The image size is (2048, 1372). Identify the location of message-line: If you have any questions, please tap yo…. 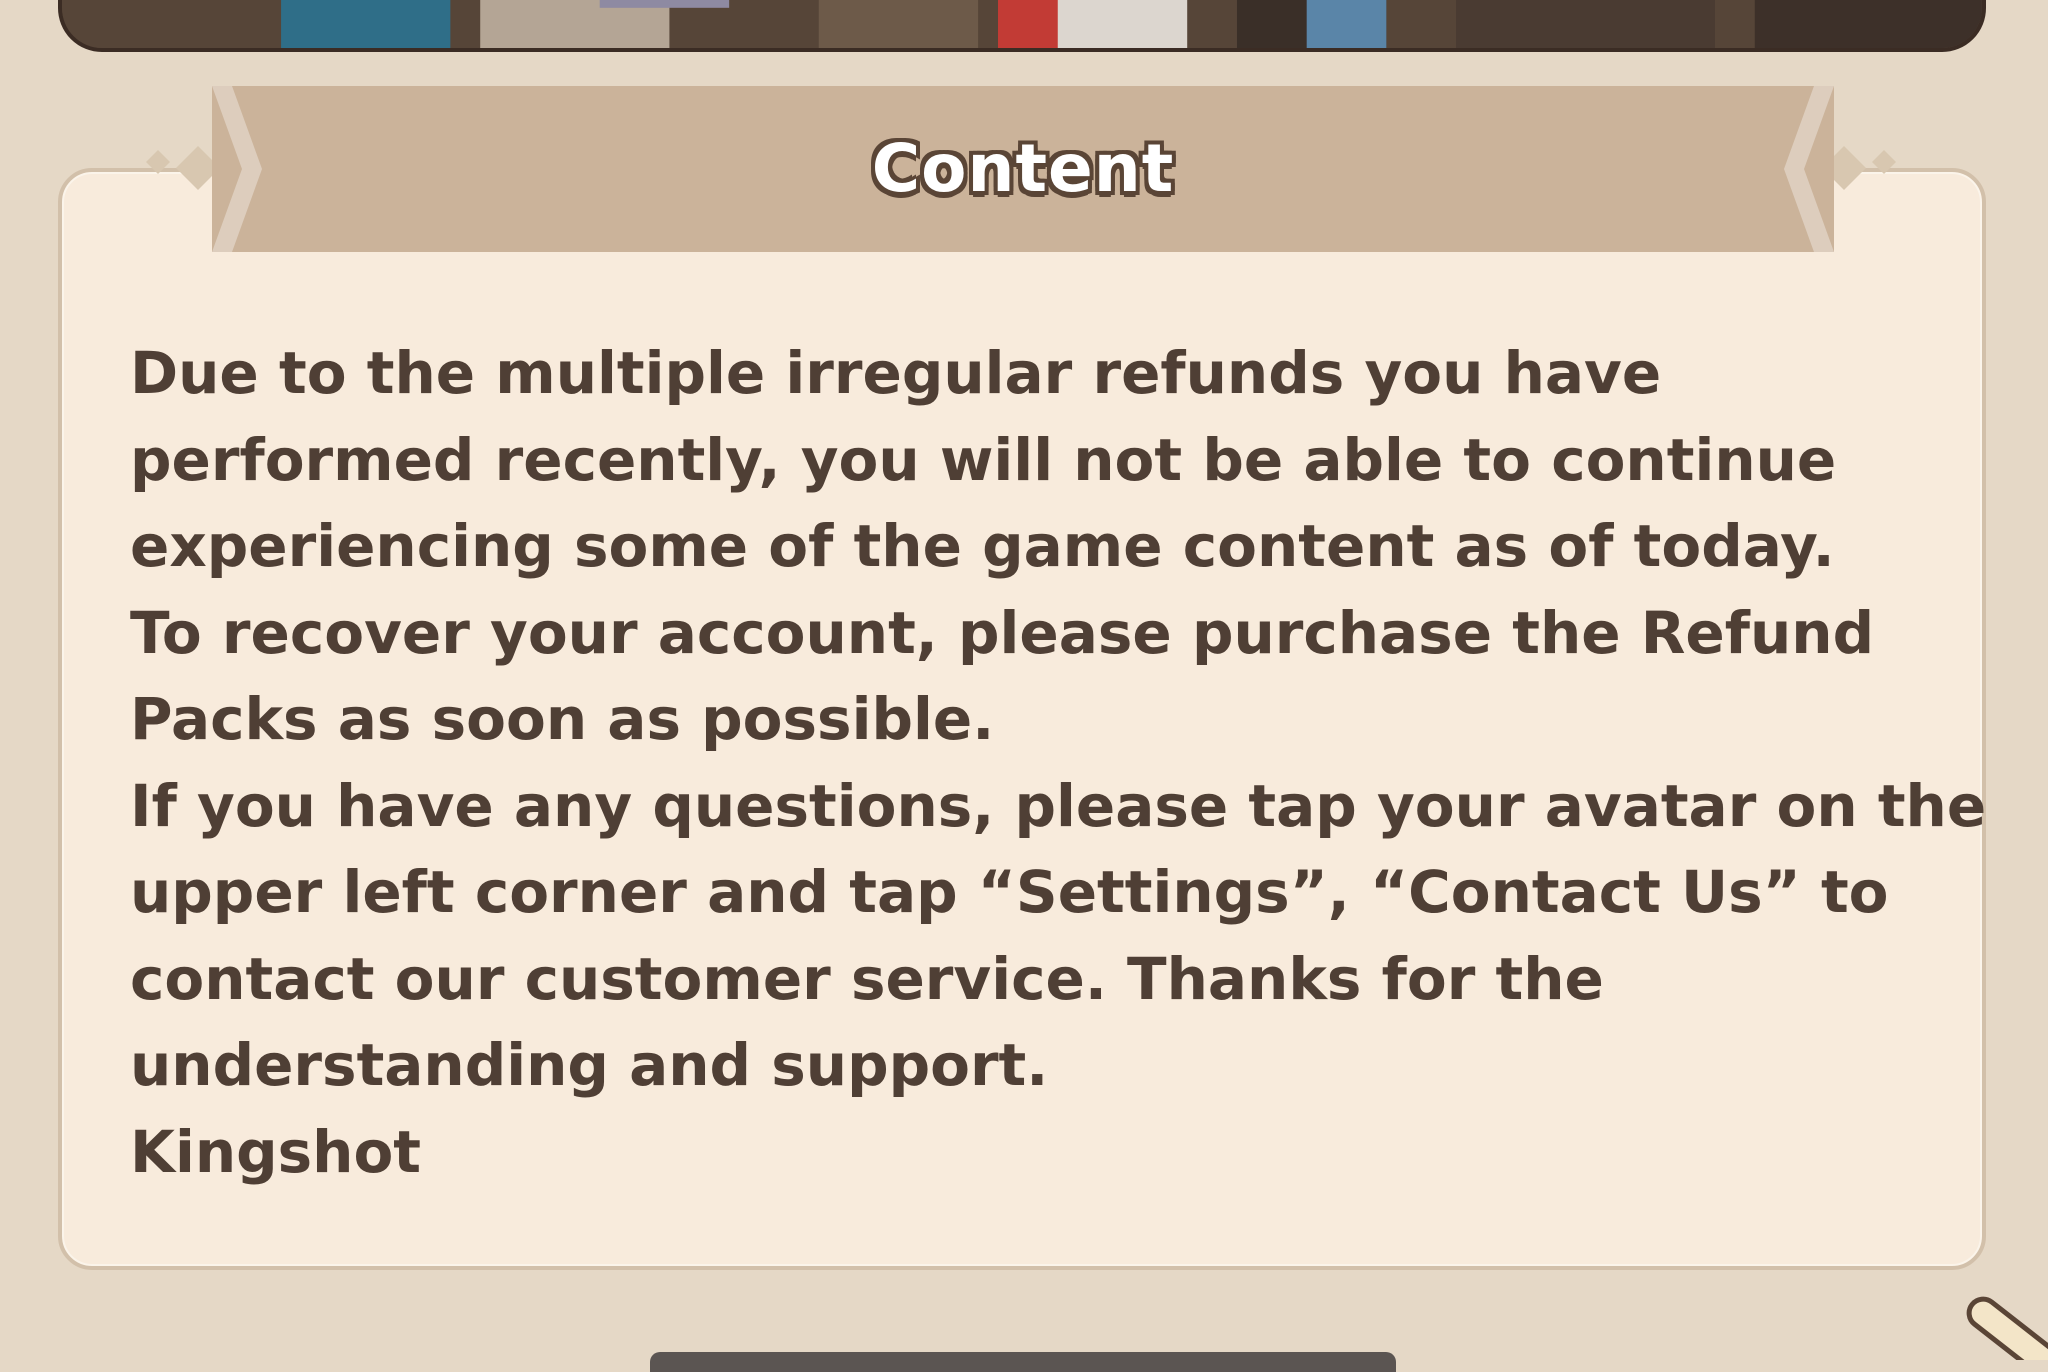
(1058, 805).